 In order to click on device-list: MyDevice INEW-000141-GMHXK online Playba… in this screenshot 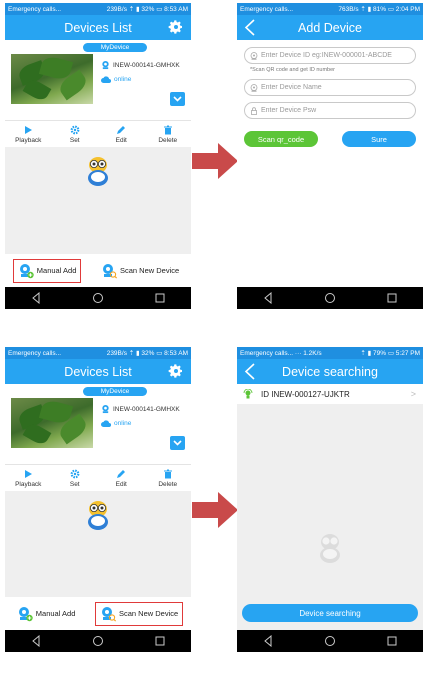, I will do `click(98, 490)`.